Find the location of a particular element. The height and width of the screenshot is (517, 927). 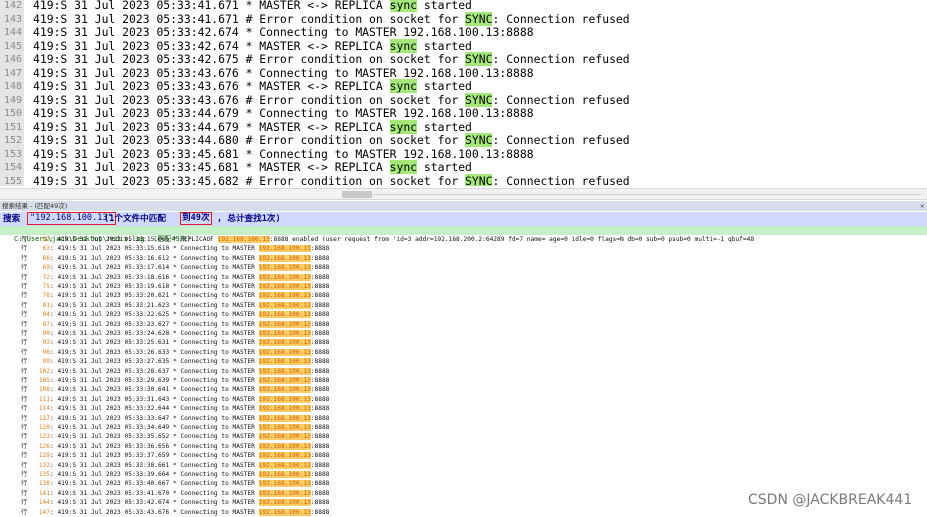

result-line-number: 129 is located at coordinates (44, 456).